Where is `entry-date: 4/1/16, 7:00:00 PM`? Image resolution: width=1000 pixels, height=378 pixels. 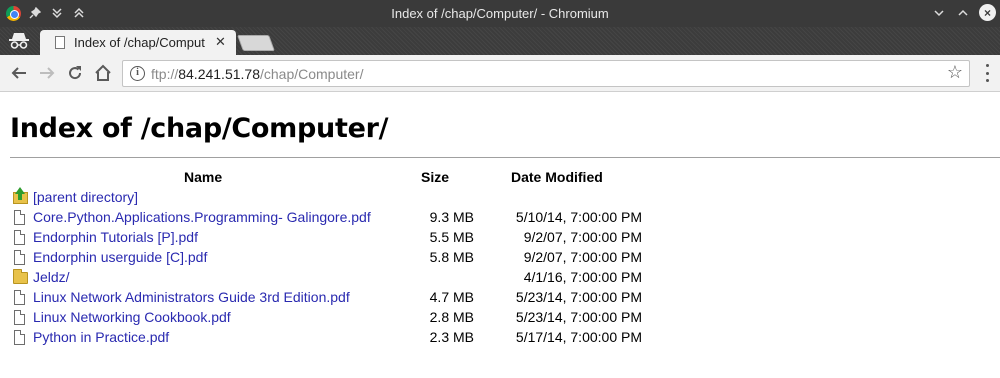
entry-date: 4/1/16, 7:00:00 PM is located at coordinates (582, 277).